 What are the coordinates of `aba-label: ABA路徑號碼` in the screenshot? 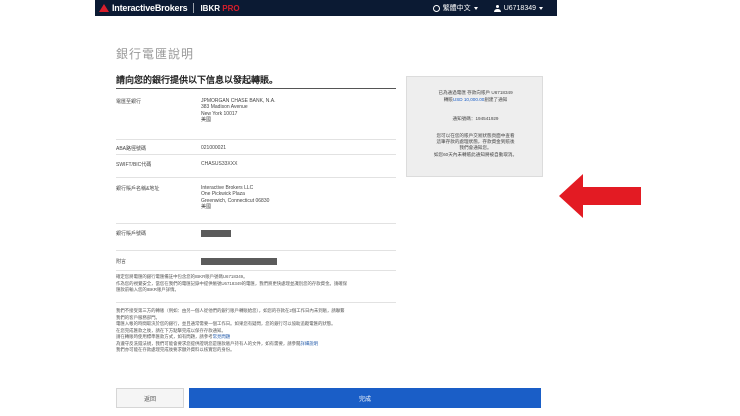 It's located at (131, 149).